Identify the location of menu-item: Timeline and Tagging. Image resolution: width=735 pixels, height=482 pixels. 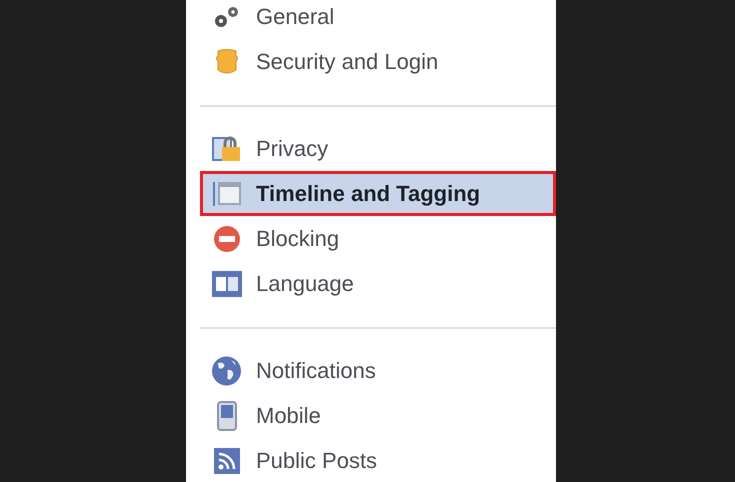
(378, 193).